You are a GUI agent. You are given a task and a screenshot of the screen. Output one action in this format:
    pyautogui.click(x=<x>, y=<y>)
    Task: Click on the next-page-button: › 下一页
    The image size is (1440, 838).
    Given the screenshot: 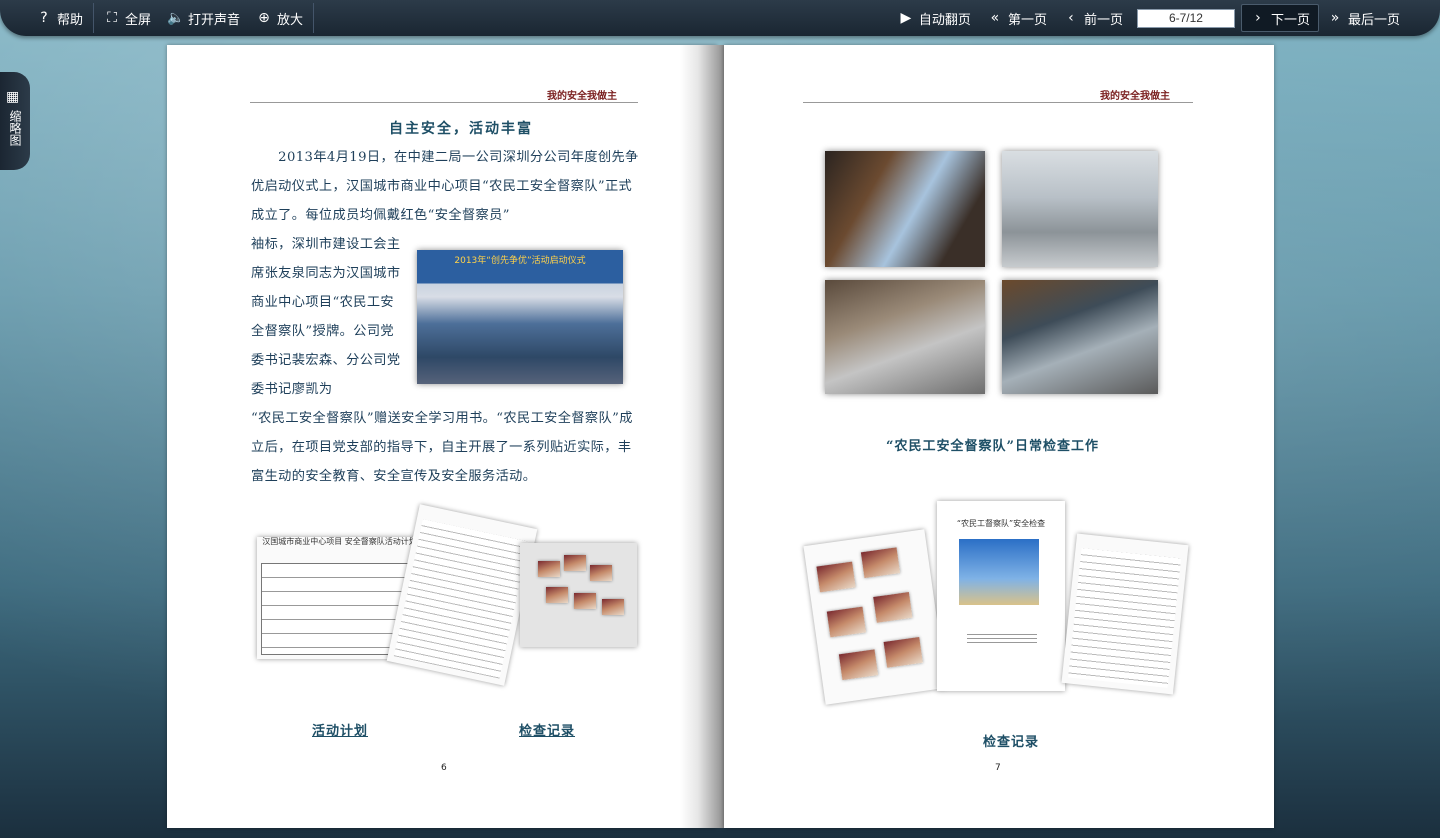 What is the action you would take?
    pyautogui.click(x=1279, y=18)
    